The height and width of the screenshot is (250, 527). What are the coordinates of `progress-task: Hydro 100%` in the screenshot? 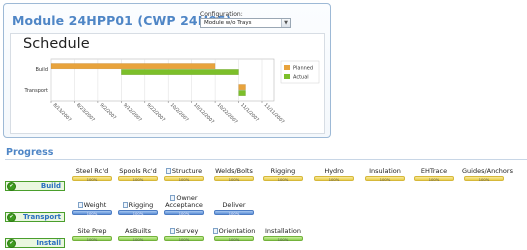 It's located at (334, 174).